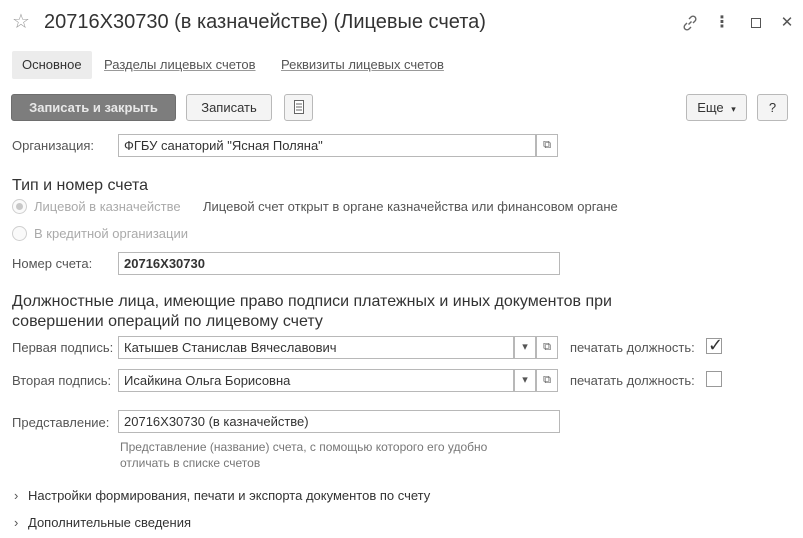  Describe the element at coordinates (316, 347) in the screenshot. I see `first-signature-field: Катышев Станислав Вячеславович` at that location.